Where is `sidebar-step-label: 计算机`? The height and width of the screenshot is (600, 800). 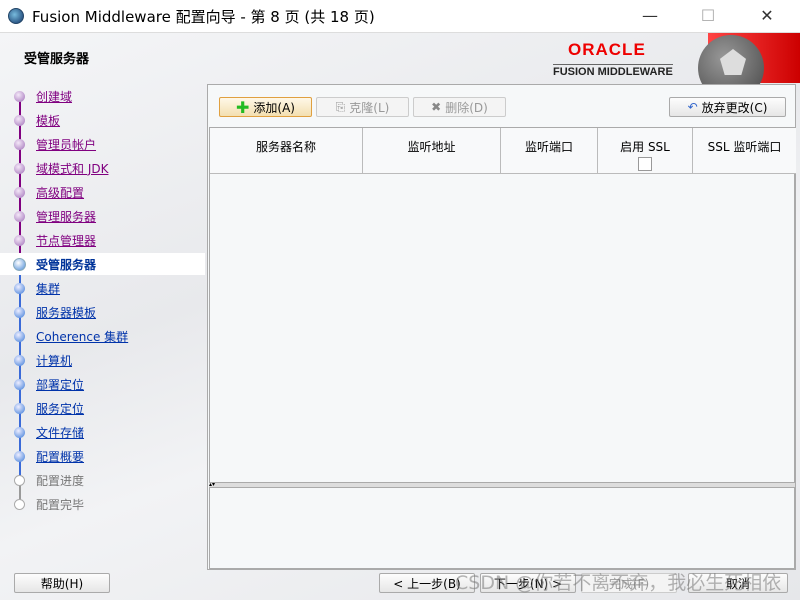
sidebar-step-label: 计算机 is located at coordinates (54, 360).